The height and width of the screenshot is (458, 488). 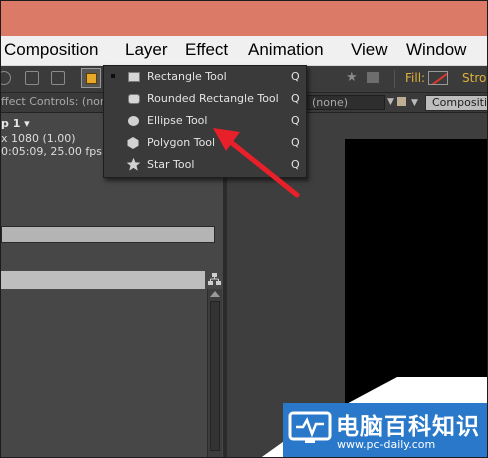 I want to click on menu-composition: Composition, so click(x=51, y=50).